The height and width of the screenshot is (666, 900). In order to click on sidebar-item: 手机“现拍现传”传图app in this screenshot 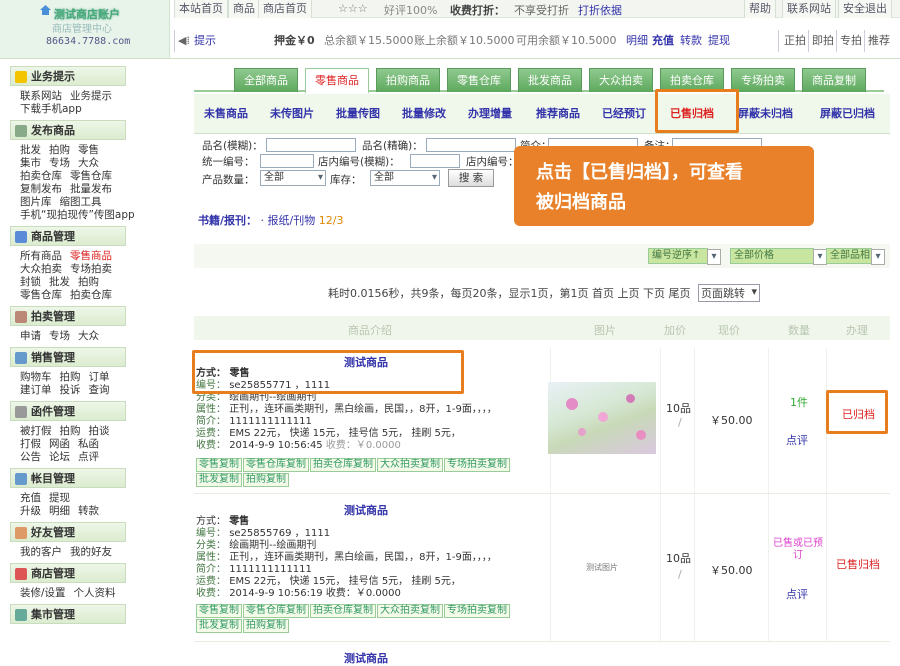, I will do `click(77, 215)`.